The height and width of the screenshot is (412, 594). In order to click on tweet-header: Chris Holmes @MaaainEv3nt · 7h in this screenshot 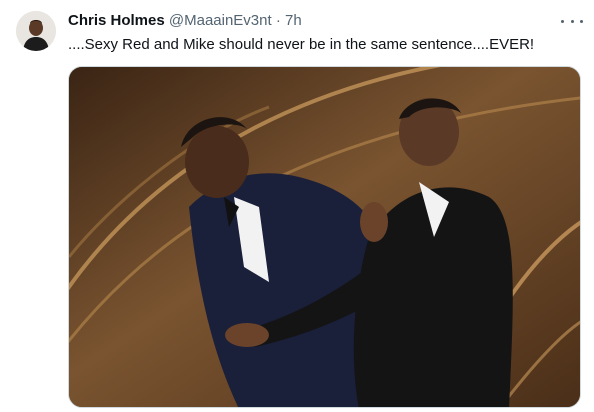, I will do `click(185, 21)`.